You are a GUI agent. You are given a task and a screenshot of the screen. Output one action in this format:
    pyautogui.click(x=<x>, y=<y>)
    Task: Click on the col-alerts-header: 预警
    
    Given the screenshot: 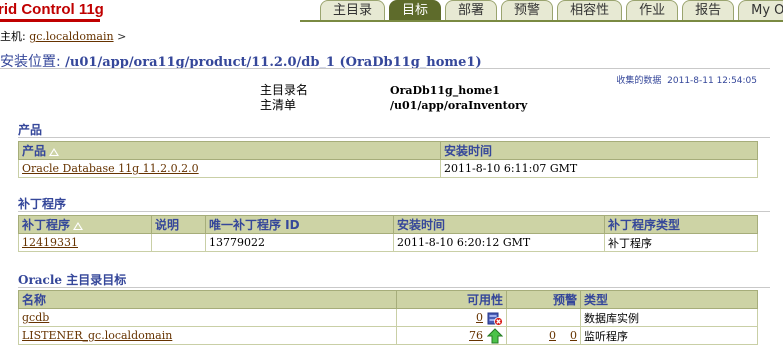 What is the action you would take?
    pyautogui.click(x=543, y=299)
    